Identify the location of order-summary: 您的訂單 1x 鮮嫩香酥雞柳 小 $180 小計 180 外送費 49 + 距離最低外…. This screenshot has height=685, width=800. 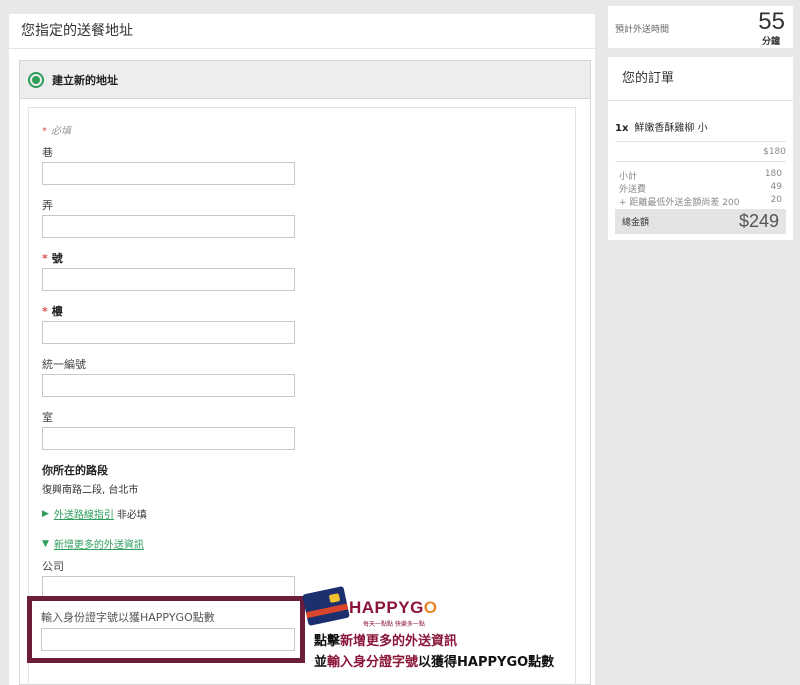
(700, 148).